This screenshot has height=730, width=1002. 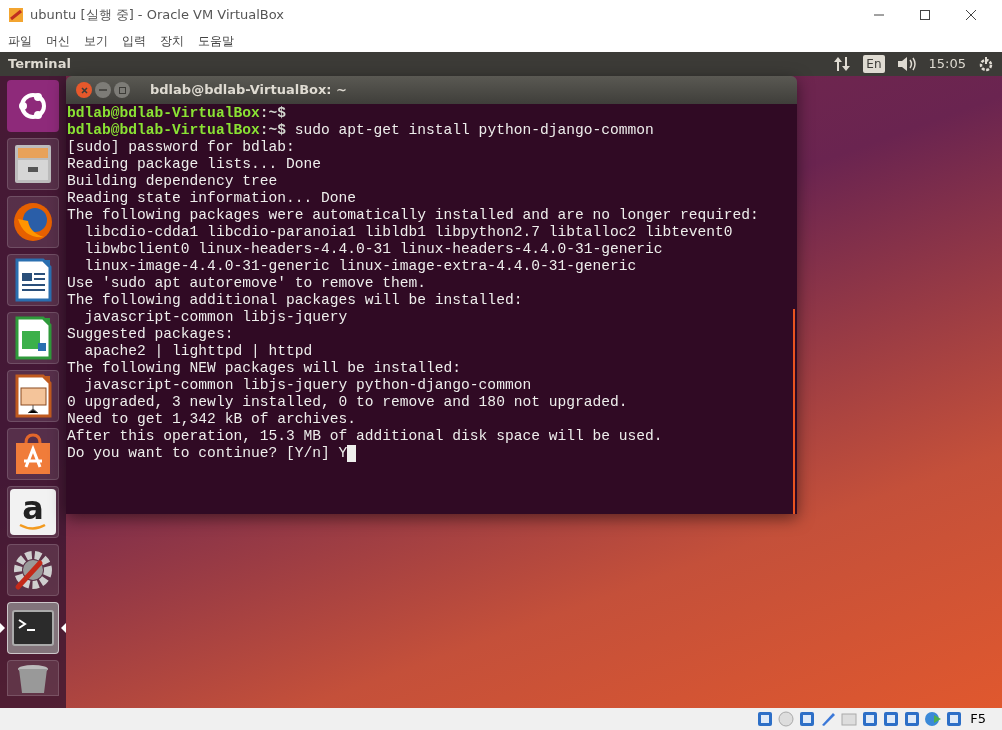 What do you see at coordinates (295, 300) in the screenshot?
I see `terminal-line: The following additional packages will be installed:` at bounding box center [295, 300].